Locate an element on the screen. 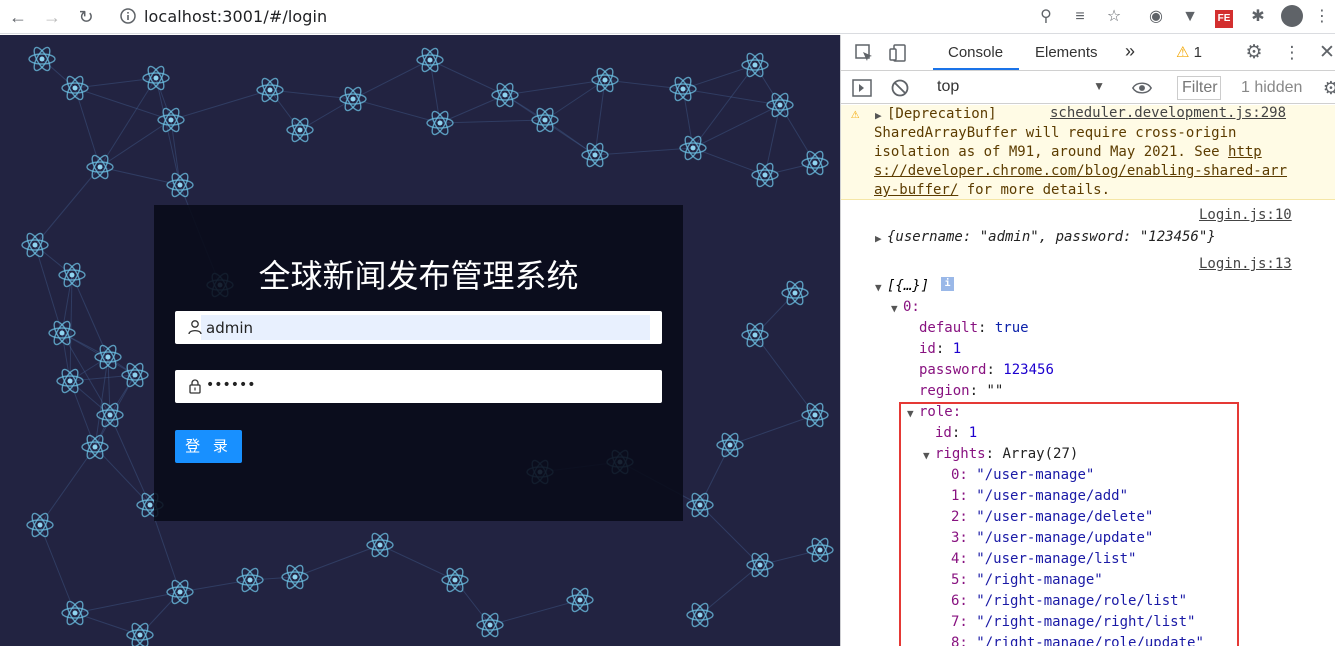  show-sidebar-icon is located at coordinates (862, 88).